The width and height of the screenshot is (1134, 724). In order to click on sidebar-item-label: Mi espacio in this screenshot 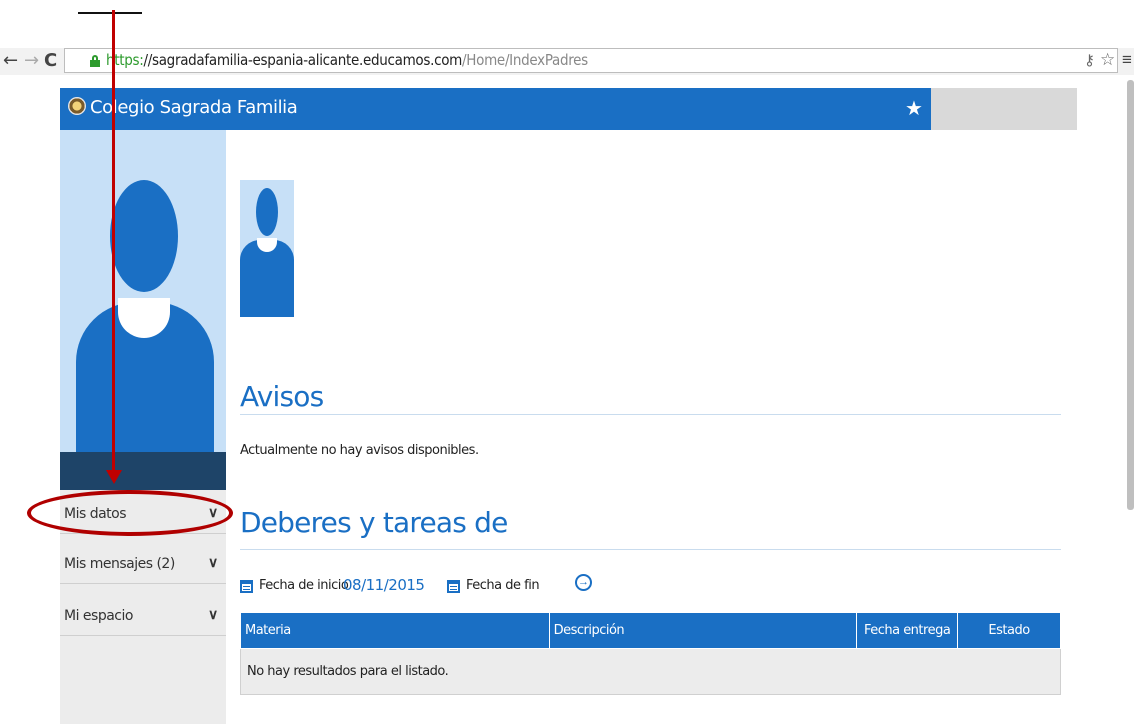, I will do `click(98, 616)`.